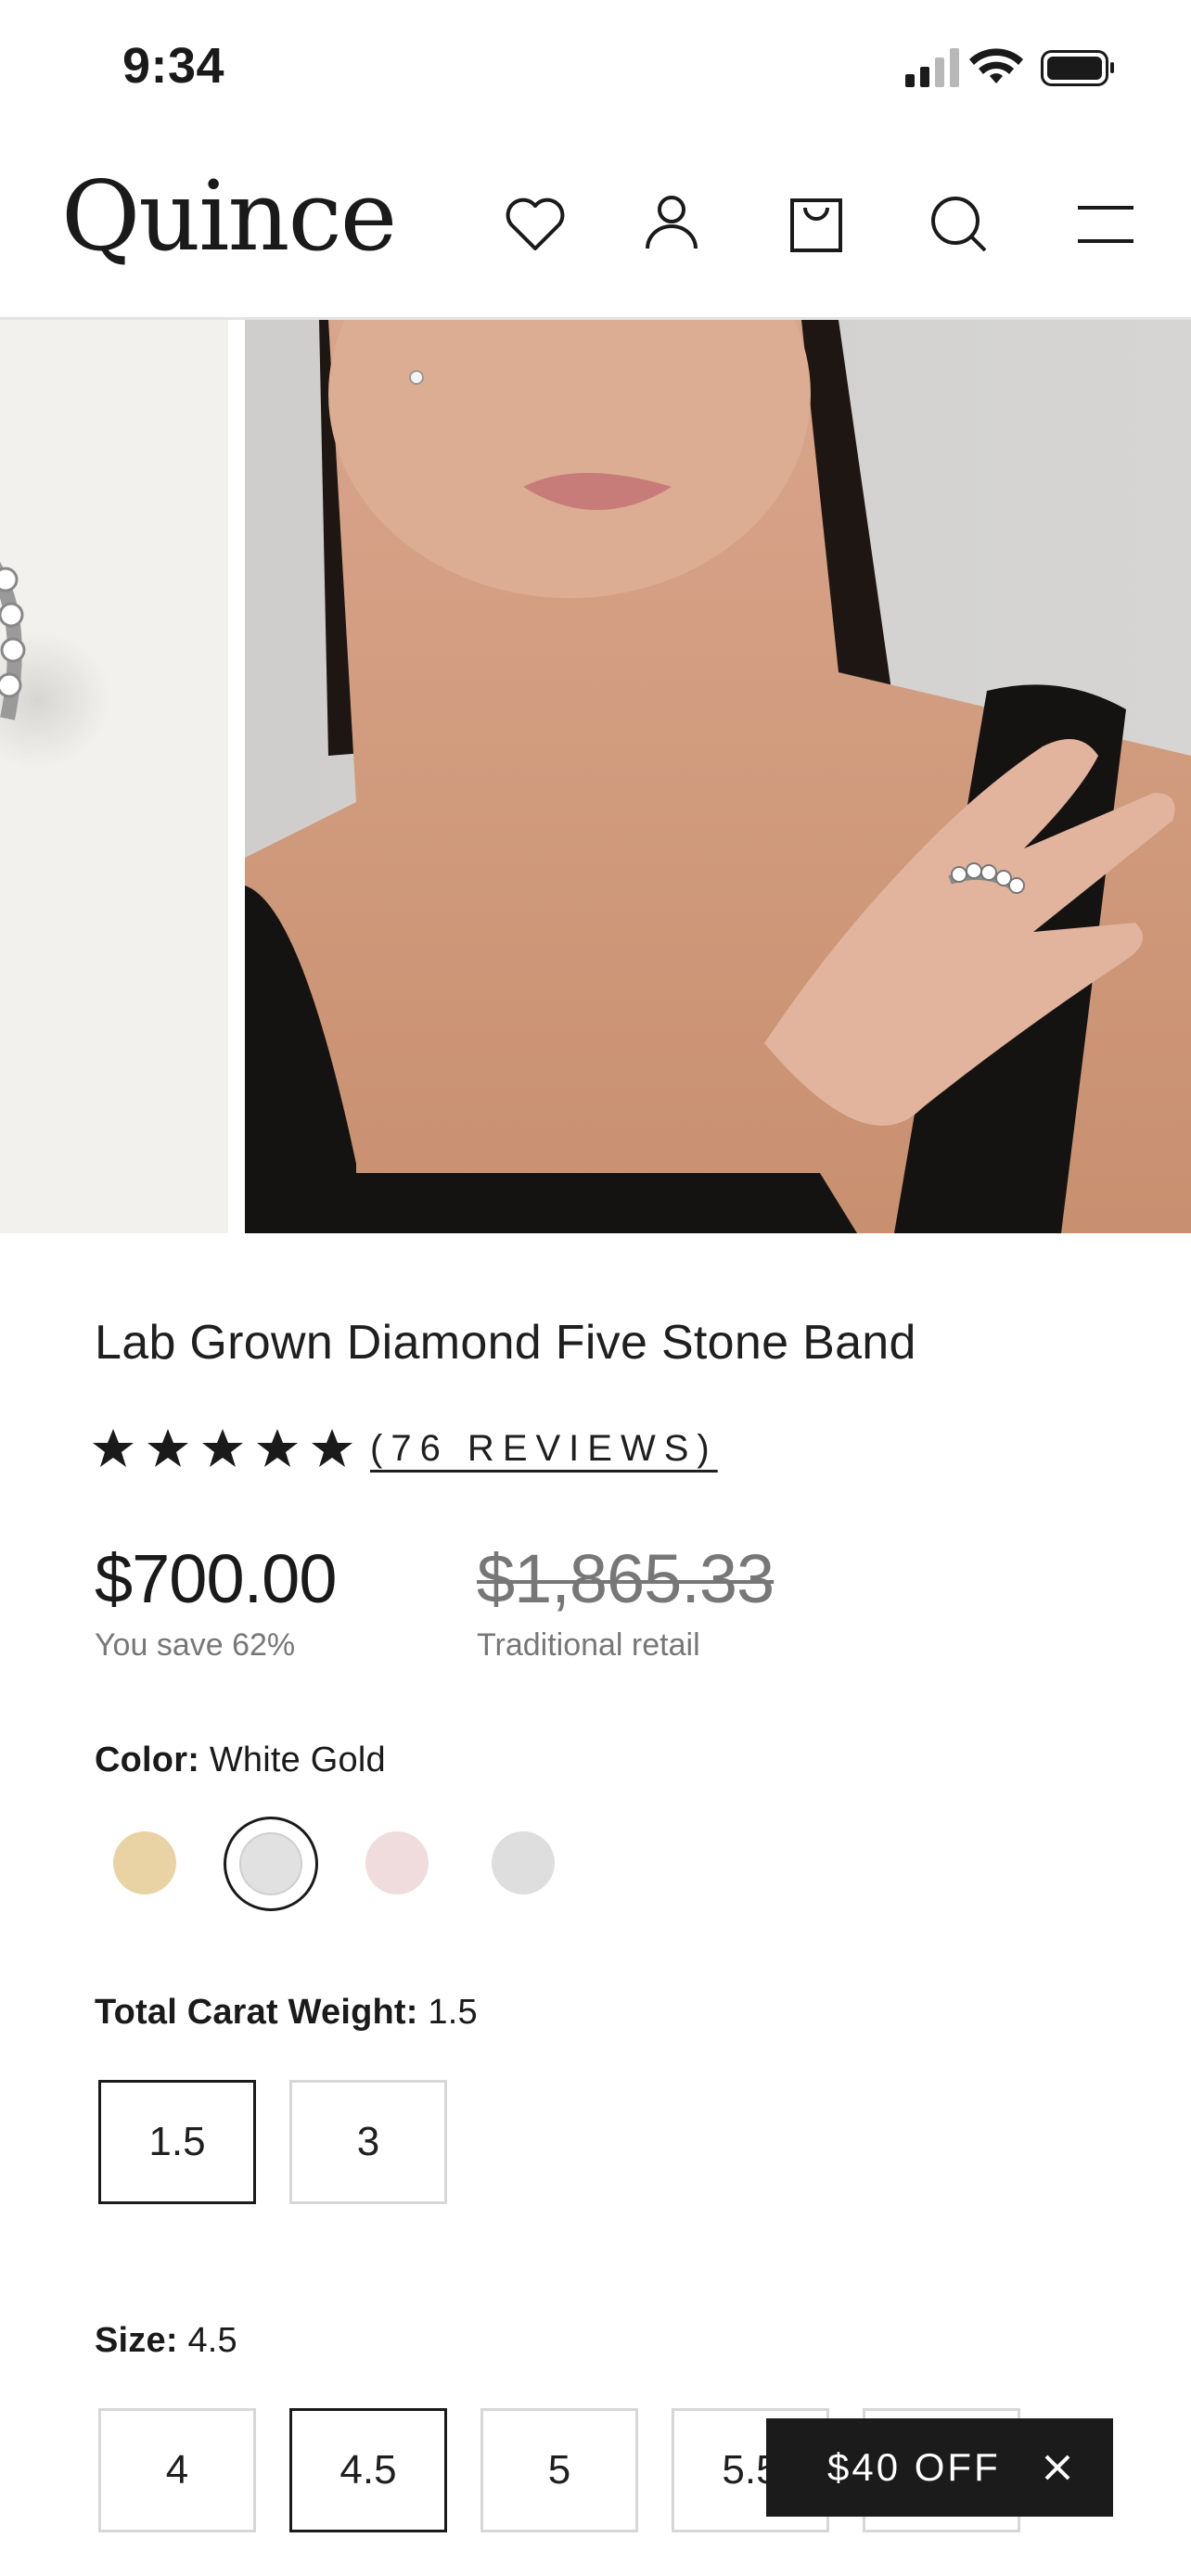  I want to click on search-icon, so click(959, 224).